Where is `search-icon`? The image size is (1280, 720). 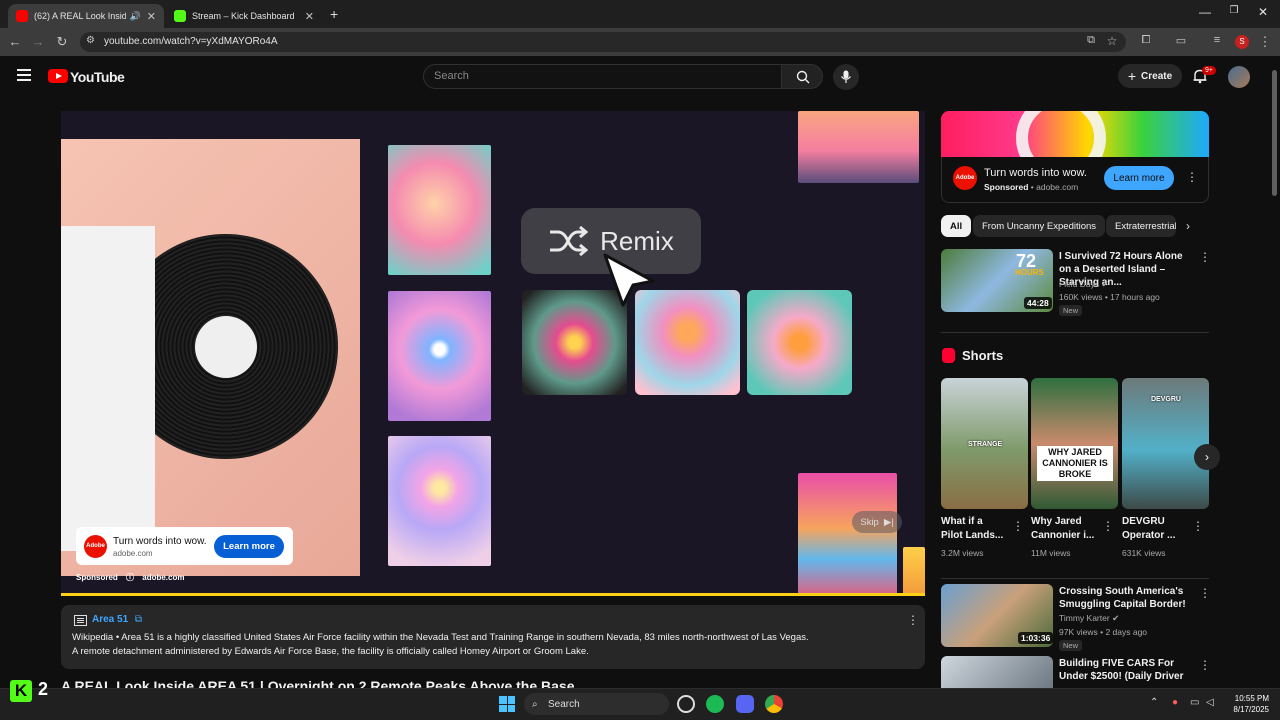 search-icon is located at coordinates (803, 77).